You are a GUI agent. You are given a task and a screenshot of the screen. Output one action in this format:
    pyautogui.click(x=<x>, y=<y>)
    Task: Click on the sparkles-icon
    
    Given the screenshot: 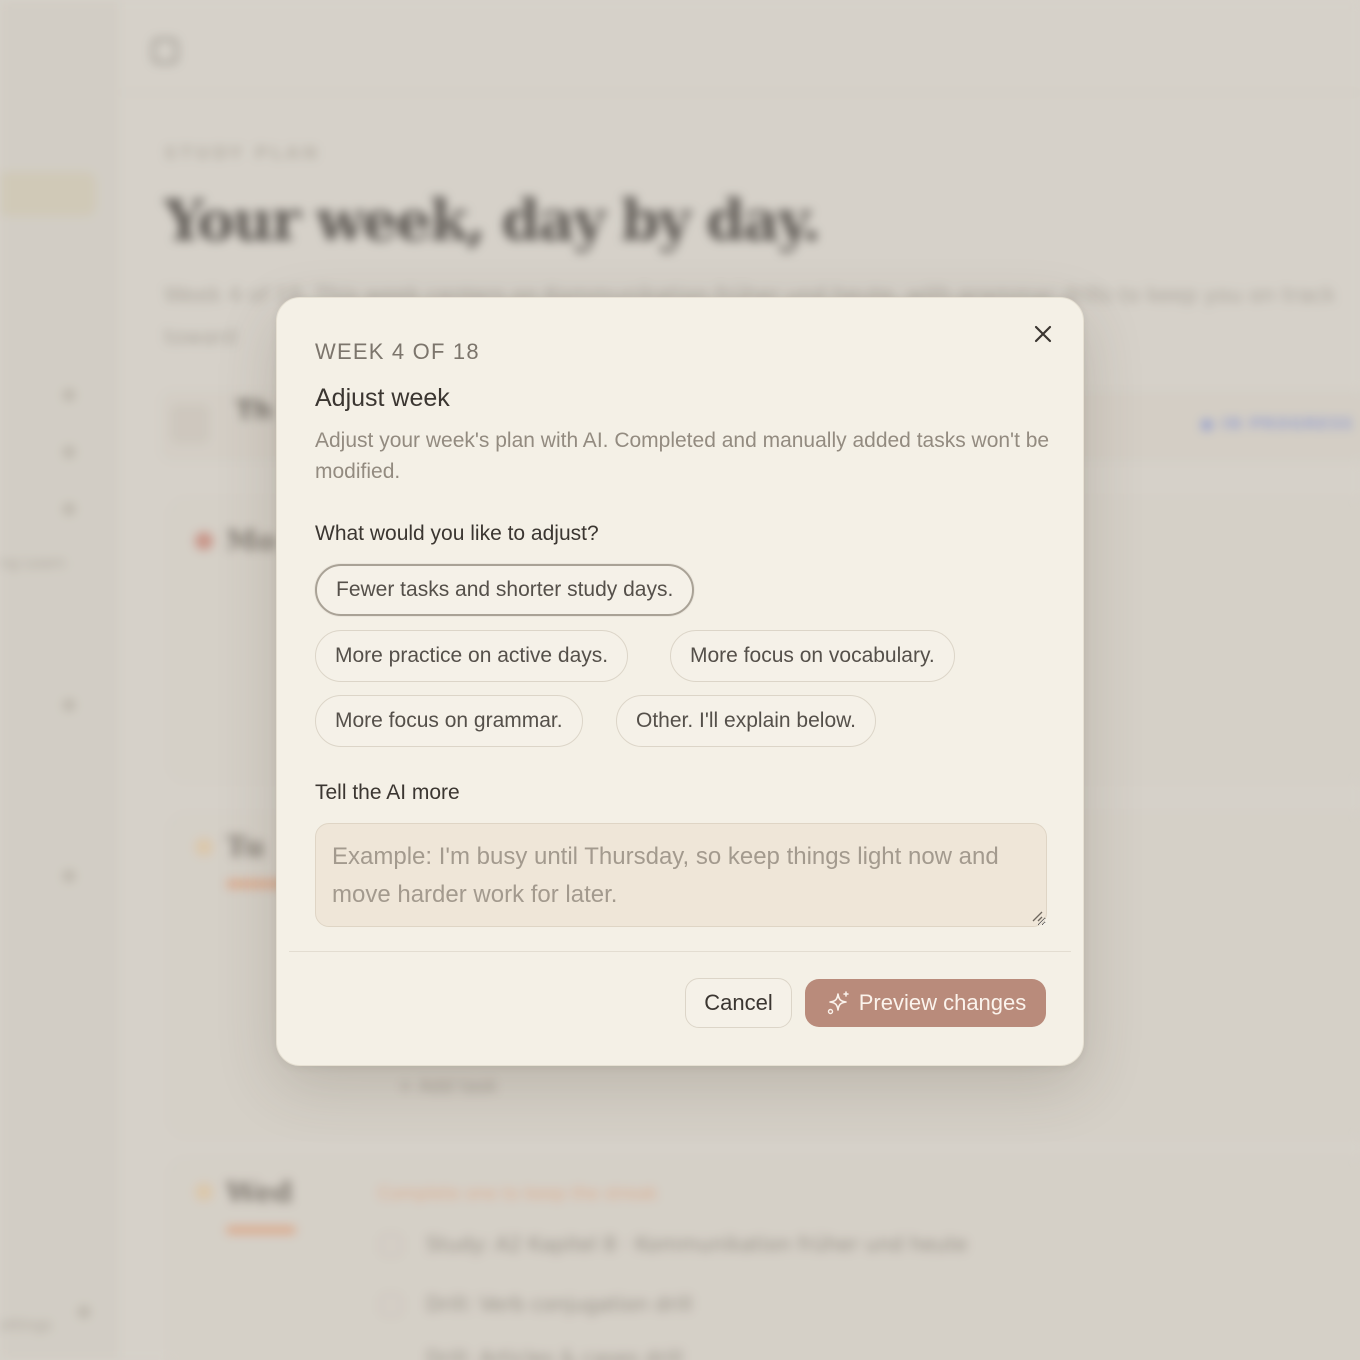 What is the action you would take?
    pyautogui.click(x=838, y=1003)
    